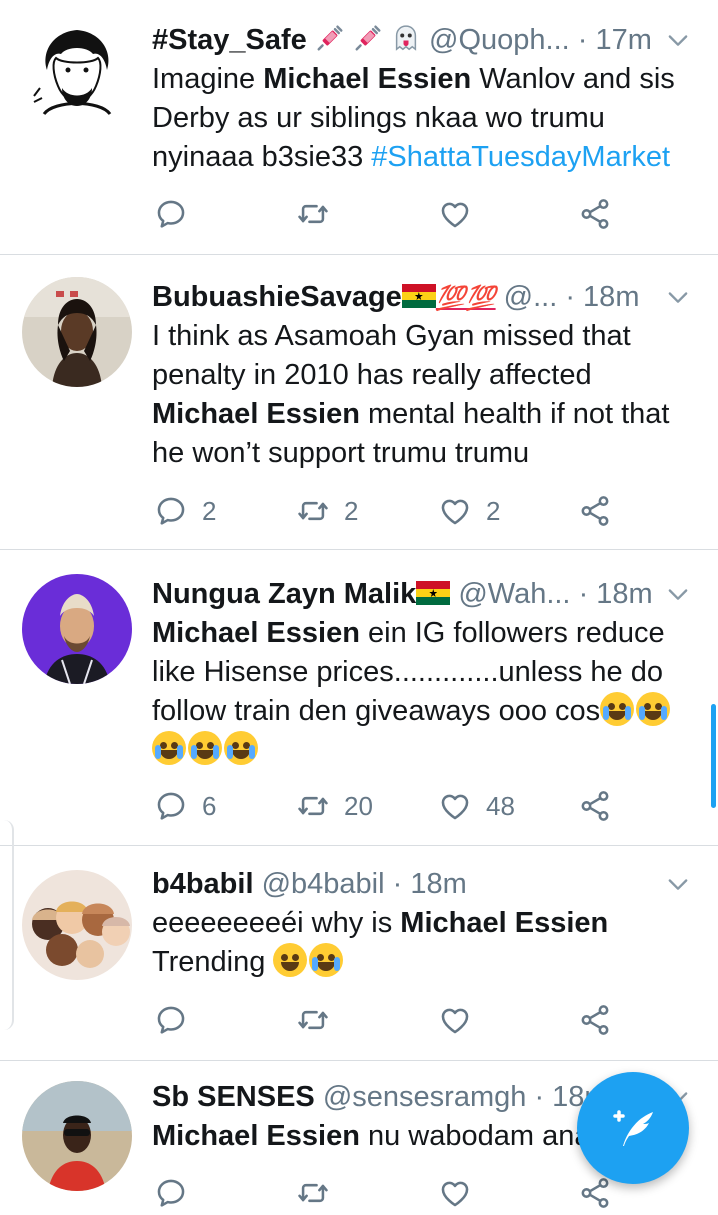 This screenshot has height=1215, width=718. I want to click on retweet-button: 2, so click(327, 511).